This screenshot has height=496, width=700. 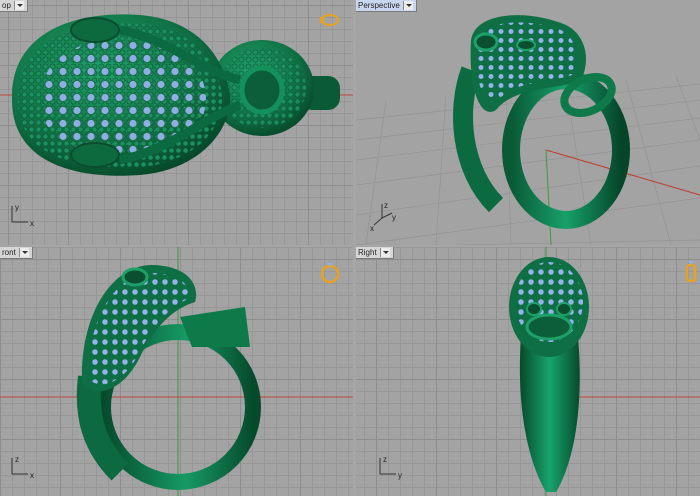 I want to click on axis-indicator-perspective: z y x, so click(x=383, y=216).